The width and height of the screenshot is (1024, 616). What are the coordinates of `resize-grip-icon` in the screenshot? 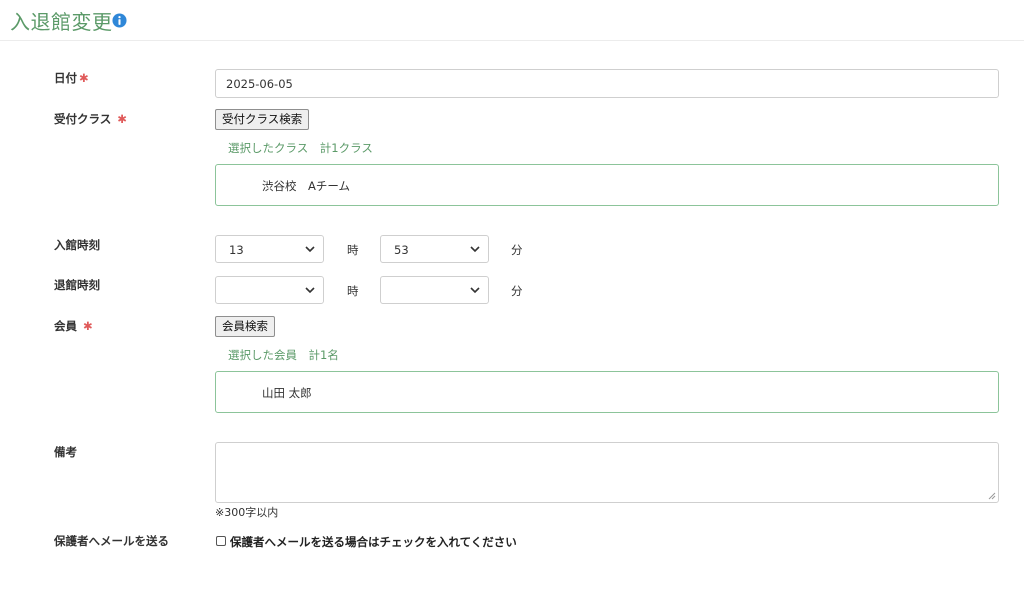 It's located at (992, 496).